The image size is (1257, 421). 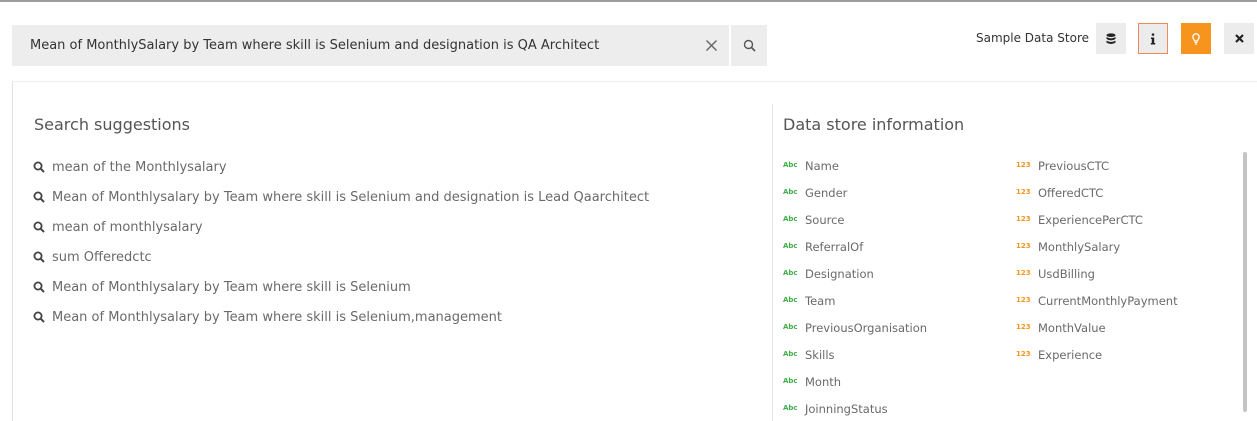 I want to click on field-item: 123 OfferedCTC, so click(x=1097, y=192).